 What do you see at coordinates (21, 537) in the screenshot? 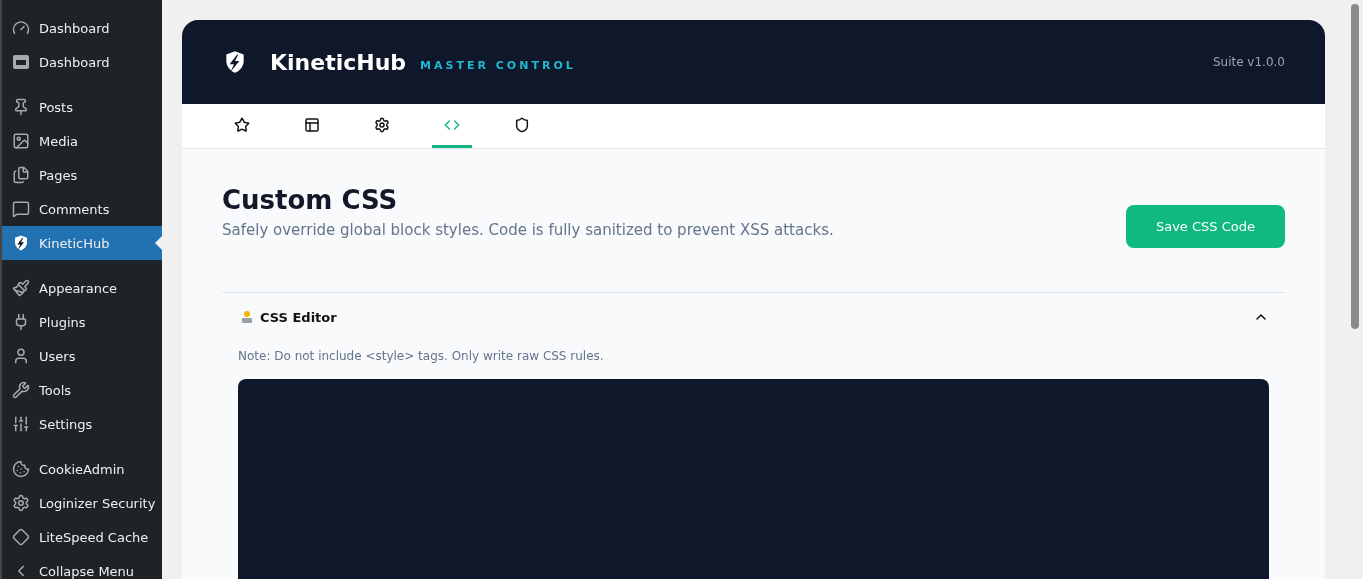
I see `diamond-icon` at bounding box center [21, 537].